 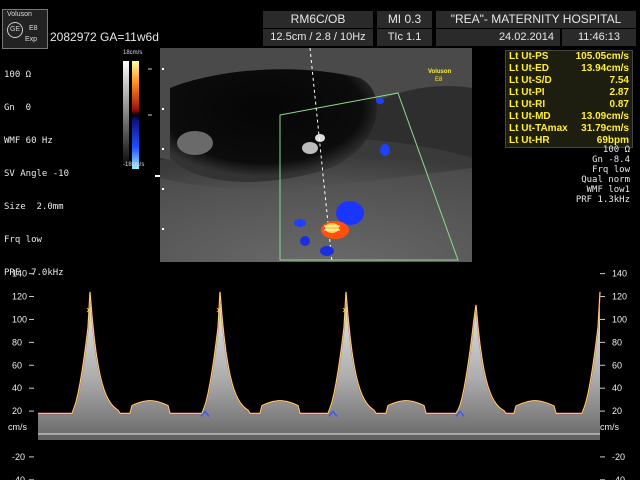 I want to click on left-param: 100 Ω, so click(x=18, y=75).